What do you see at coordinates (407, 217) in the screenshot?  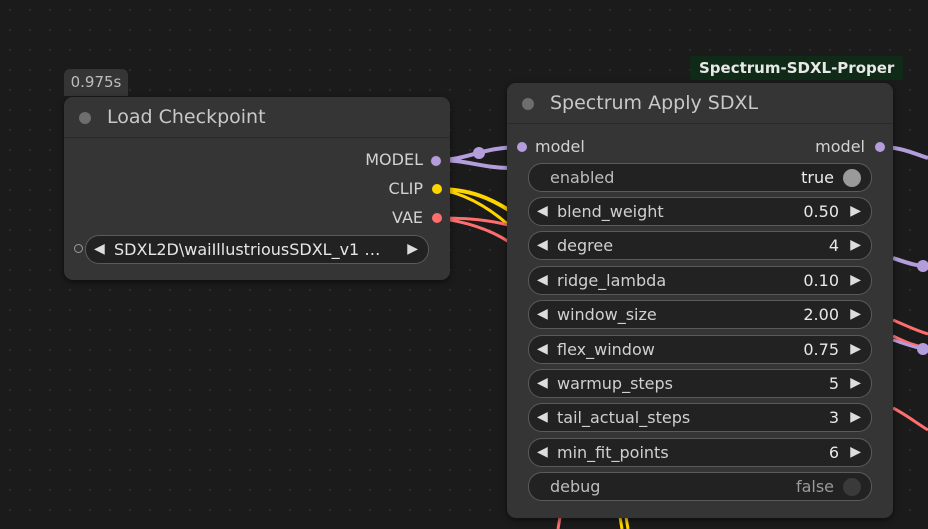 I see `output-label-vae: VAE` at bounding box center [407, 217].